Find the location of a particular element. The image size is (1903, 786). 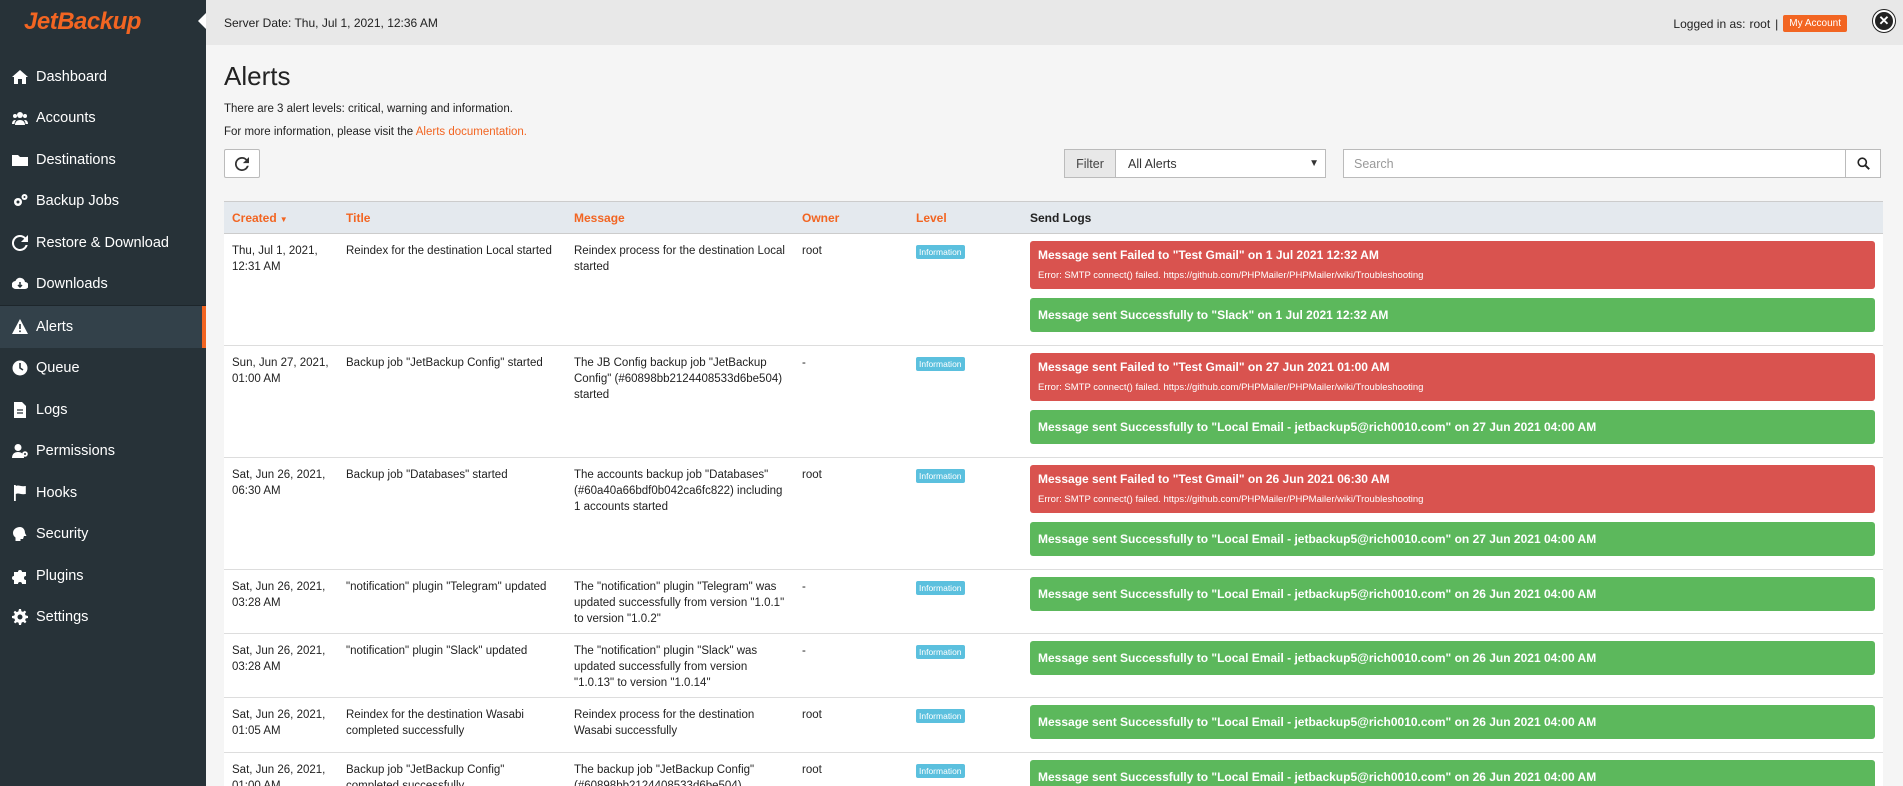

search-button is located at coordinates (1863, 163).